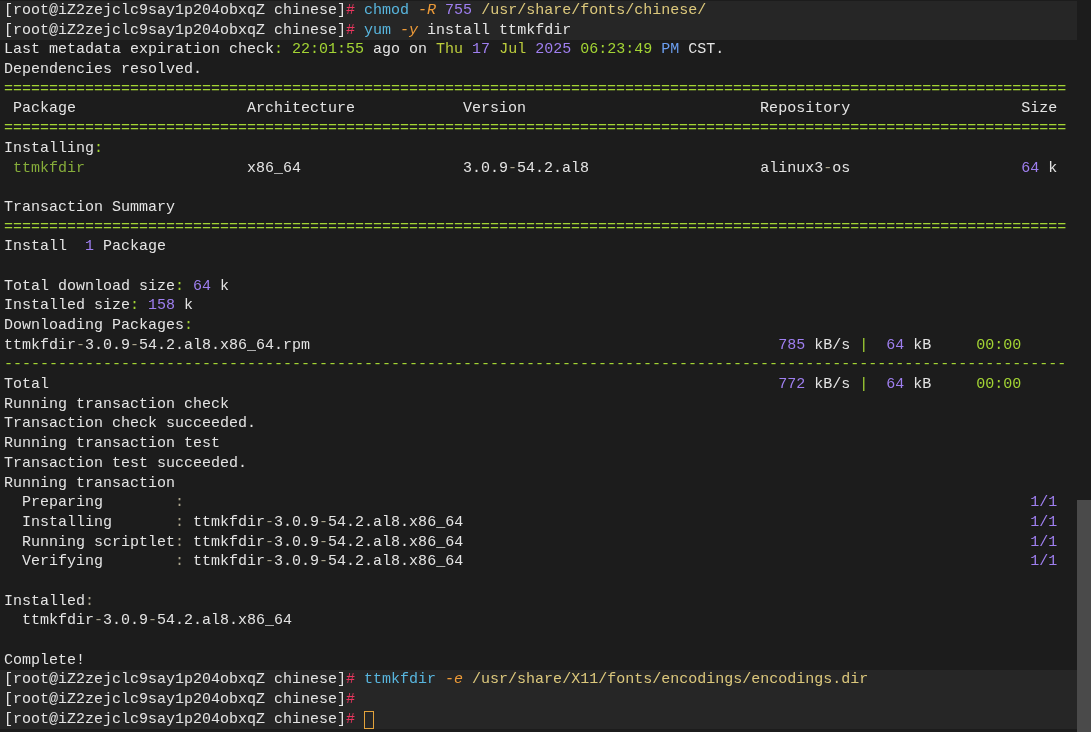 This screenshot has height=732, width=1091. Describe the element at coordinates (99, 326) in the screenshot. I see `output-line: Downloading Packages:` at that location.